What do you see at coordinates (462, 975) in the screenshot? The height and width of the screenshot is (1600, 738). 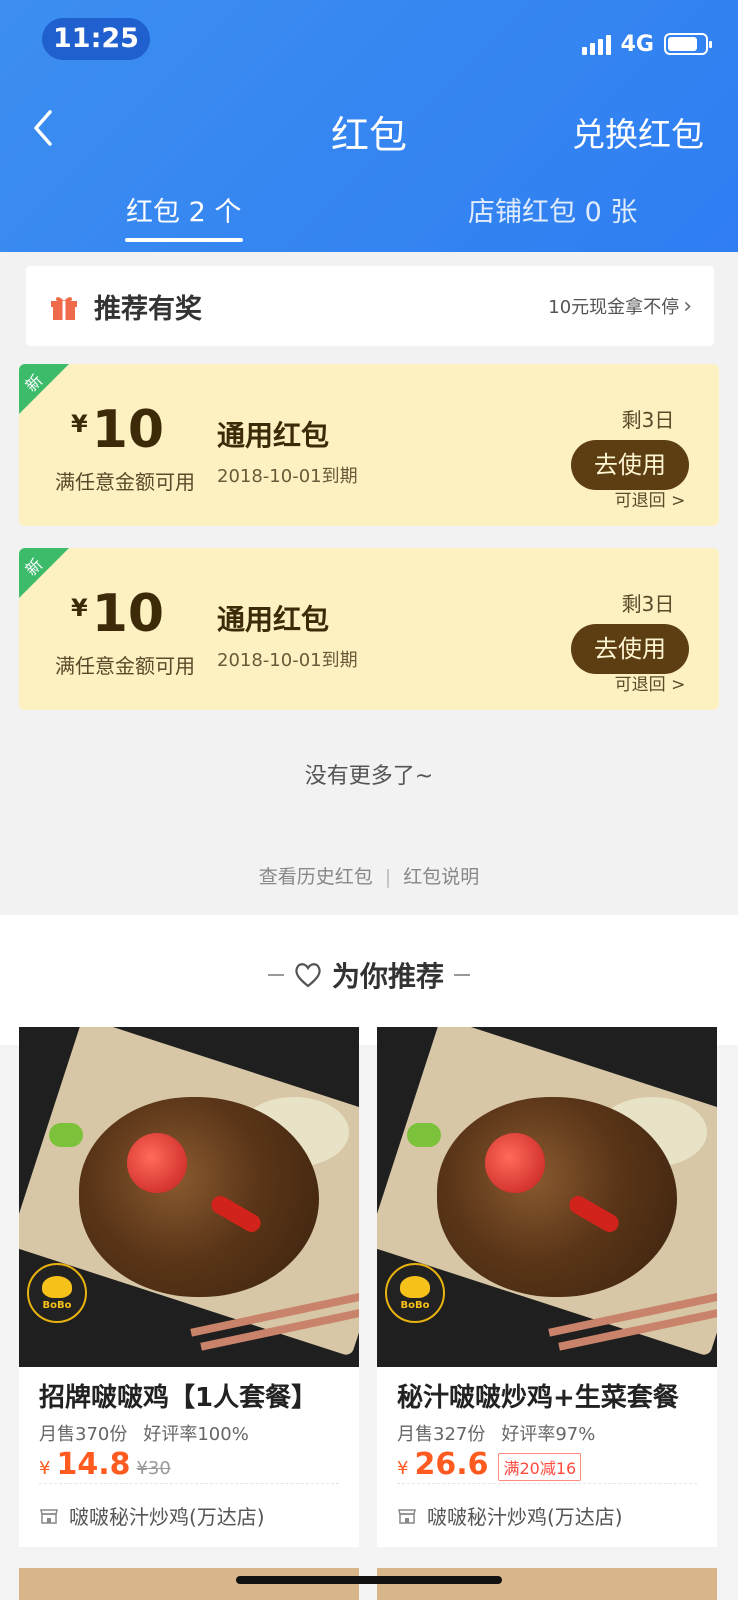 I see `title-dash-right` at bounding box center [462, 975].